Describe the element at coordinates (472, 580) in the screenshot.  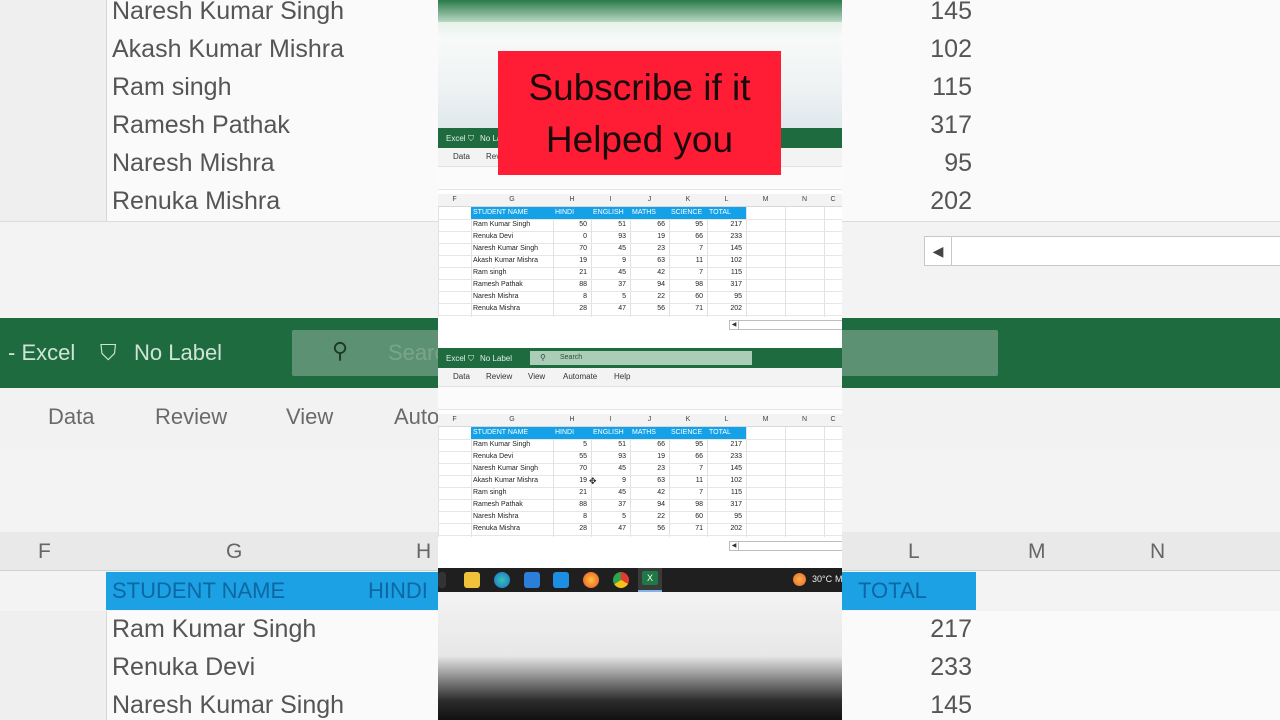
I see `file-explorer-icon` at that location.